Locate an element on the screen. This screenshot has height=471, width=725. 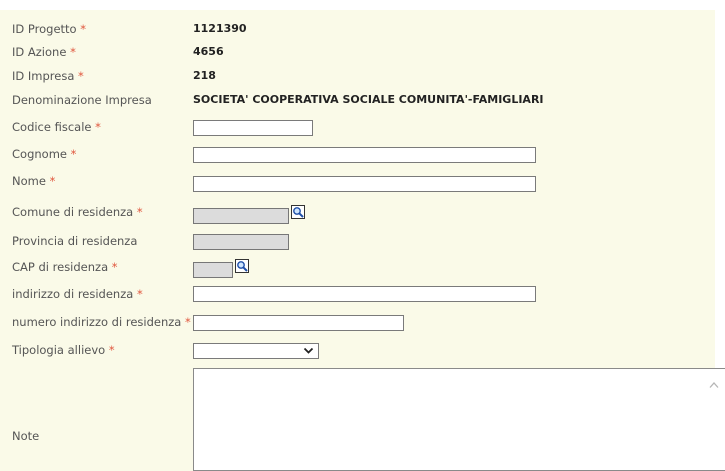
comune-lookup-magnifier-icon is located at coordinates (298, 212).